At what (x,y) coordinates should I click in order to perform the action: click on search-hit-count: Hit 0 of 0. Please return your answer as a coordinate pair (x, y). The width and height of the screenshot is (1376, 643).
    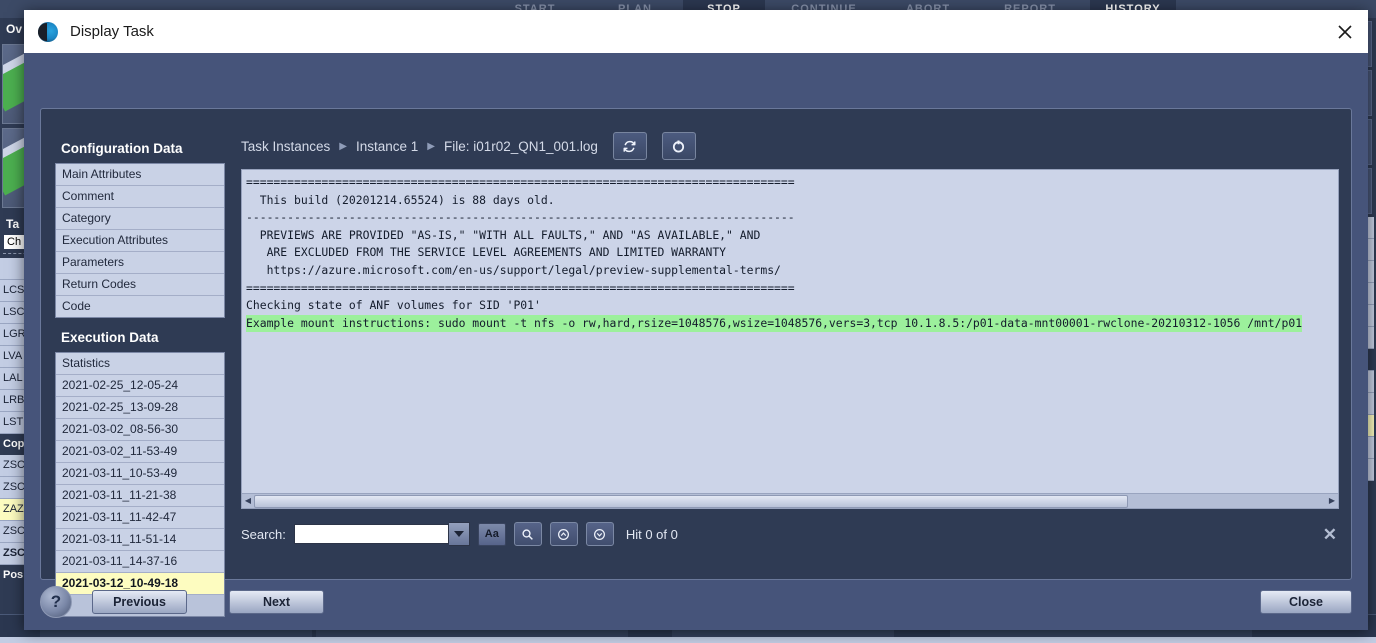
    Looking at the image, I should click on (651, 534).